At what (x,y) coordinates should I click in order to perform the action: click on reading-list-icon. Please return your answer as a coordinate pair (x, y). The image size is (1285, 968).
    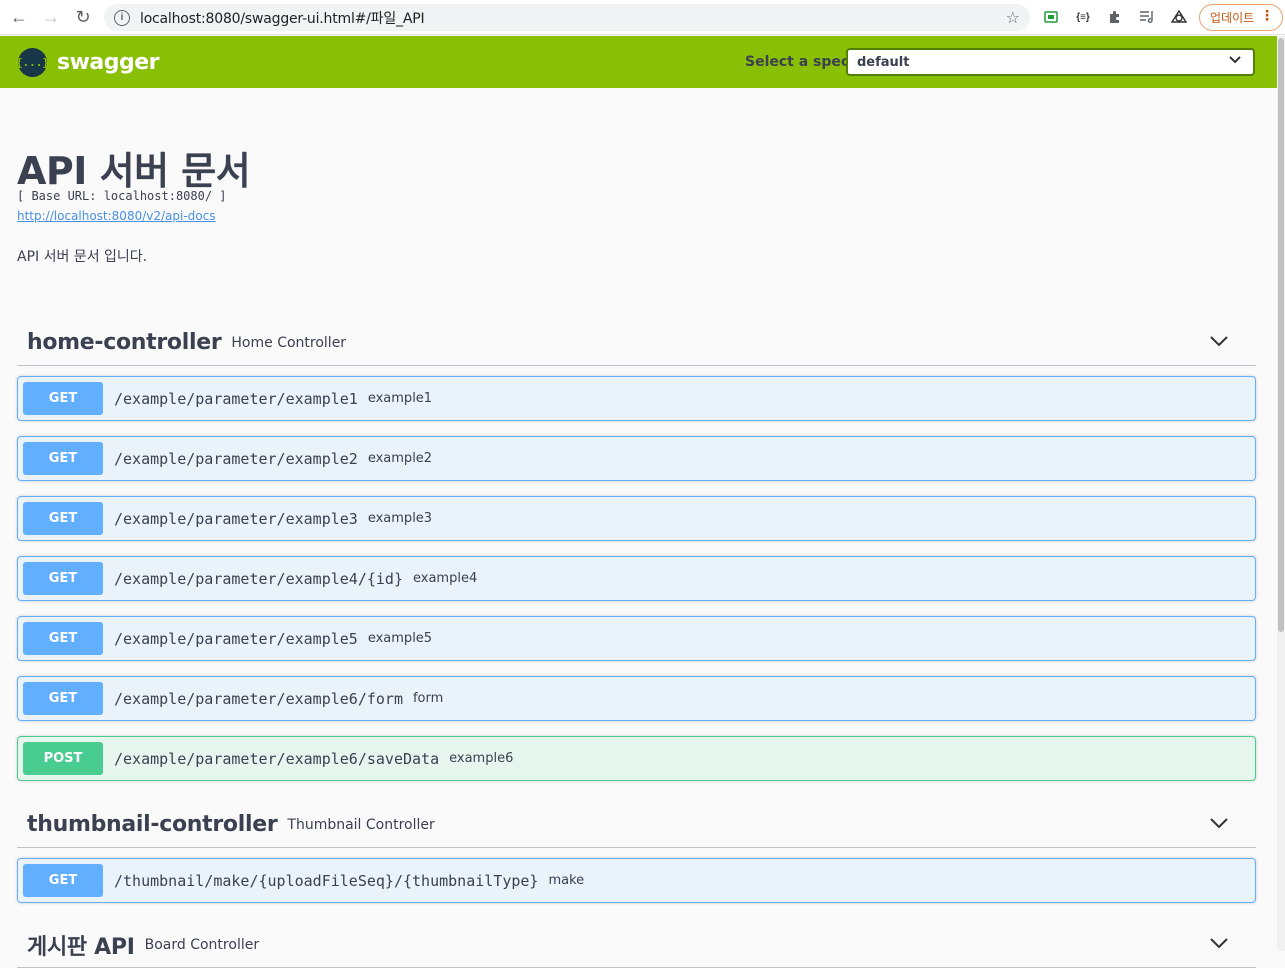
    Looking at the image, I should click on (1147, 17).